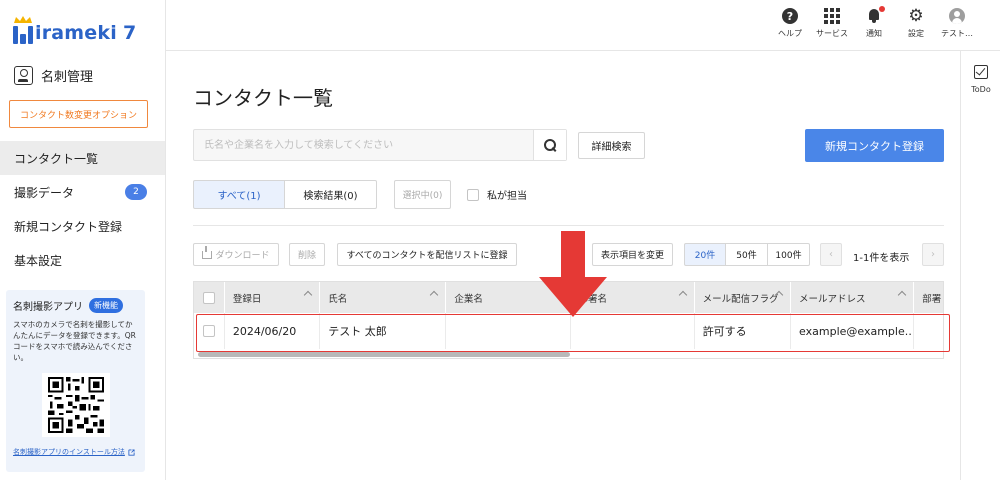 This screenshot has width=1000, height=480. I want to click on sidebar-item-scan-data: 撮影データ 2, so click(82, 192).